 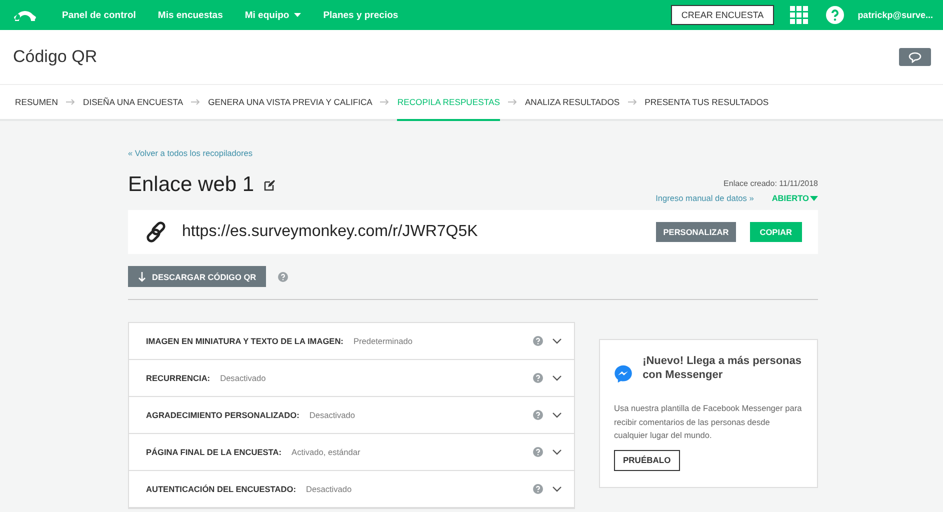 I want to click on apps-grid-icon, so click(x=799, y=15).